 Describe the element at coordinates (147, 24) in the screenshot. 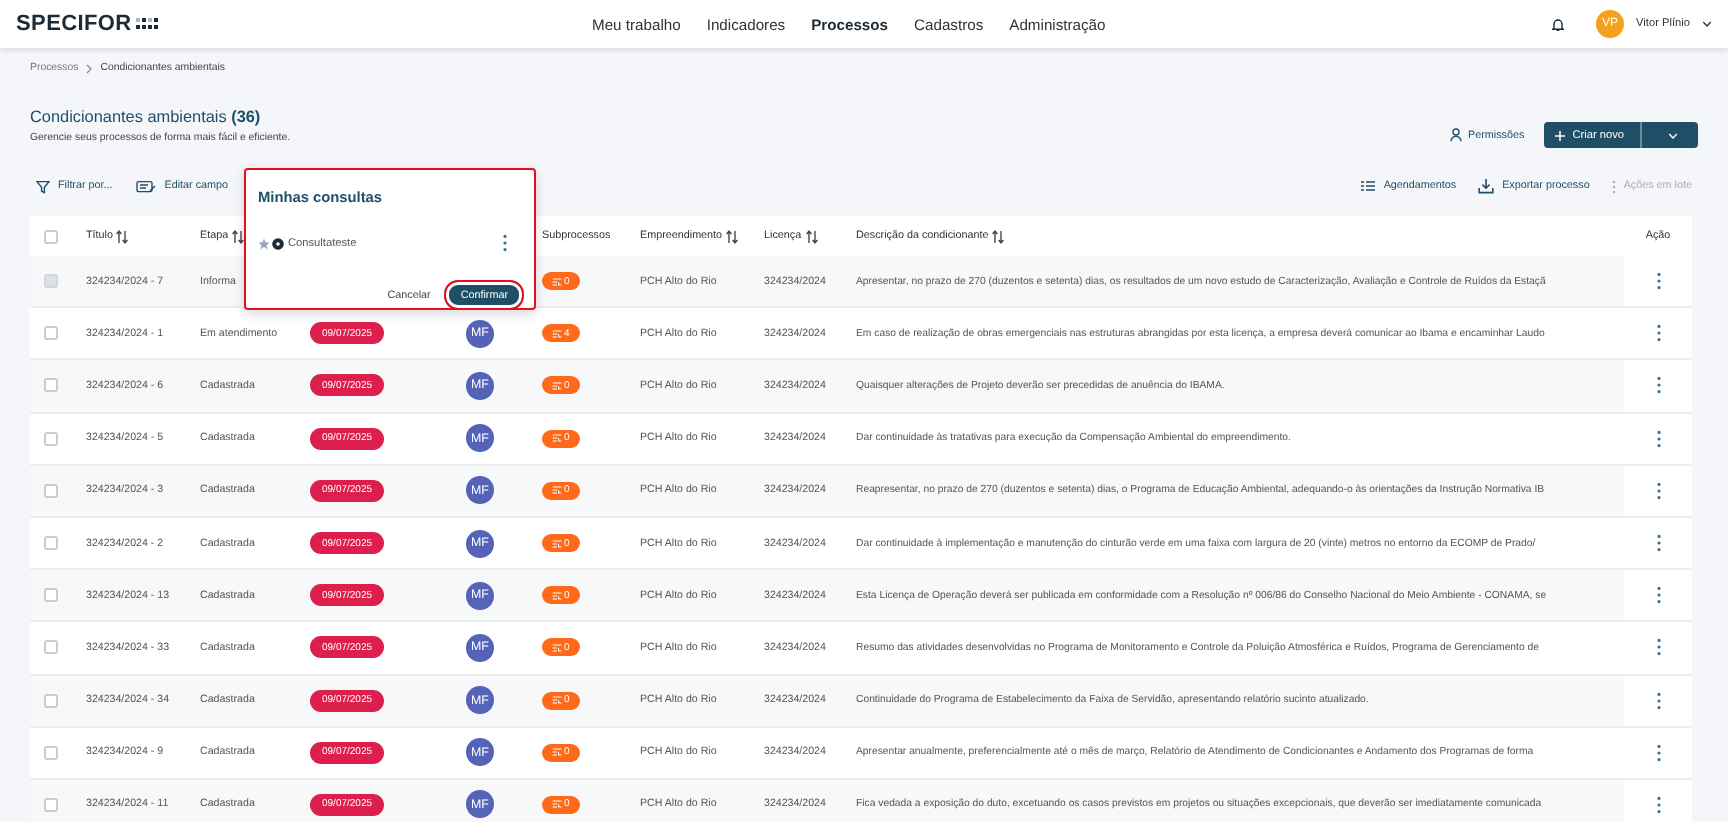

I see `dots-icon` at that location.